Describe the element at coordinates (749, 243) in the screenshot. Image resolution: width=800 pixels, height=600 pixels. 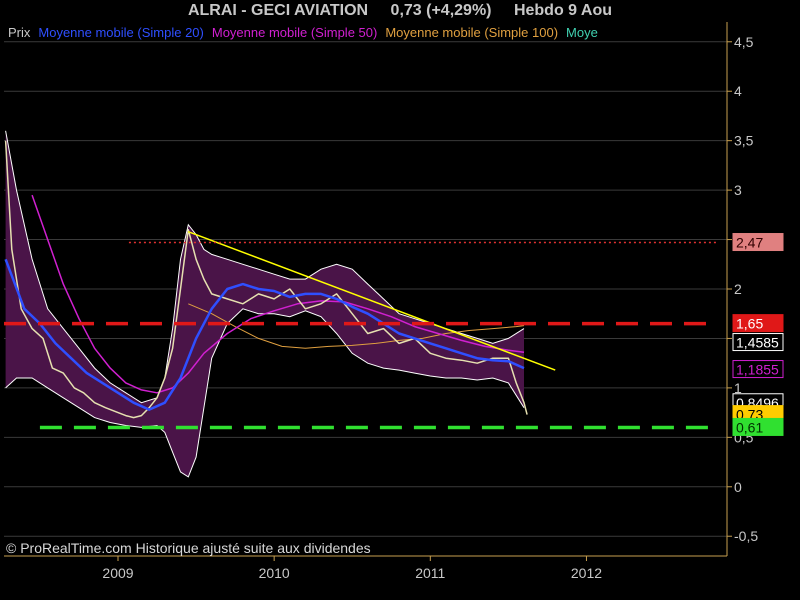
I see `level-tag-0-label: 2,47` at that location.